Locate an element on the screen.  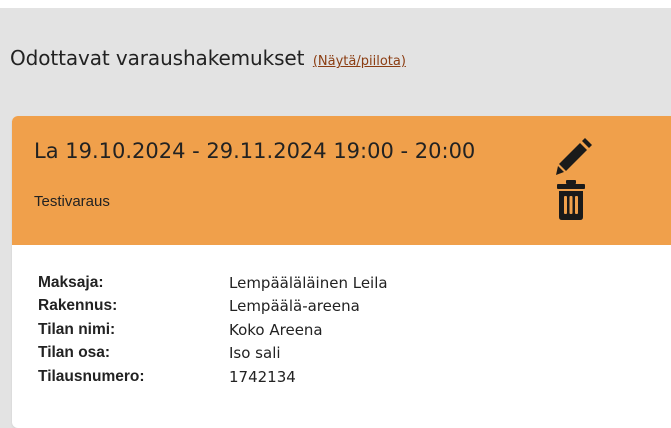
detail-value: Lempääläläinen Leila is located at coordinates (308, 282).